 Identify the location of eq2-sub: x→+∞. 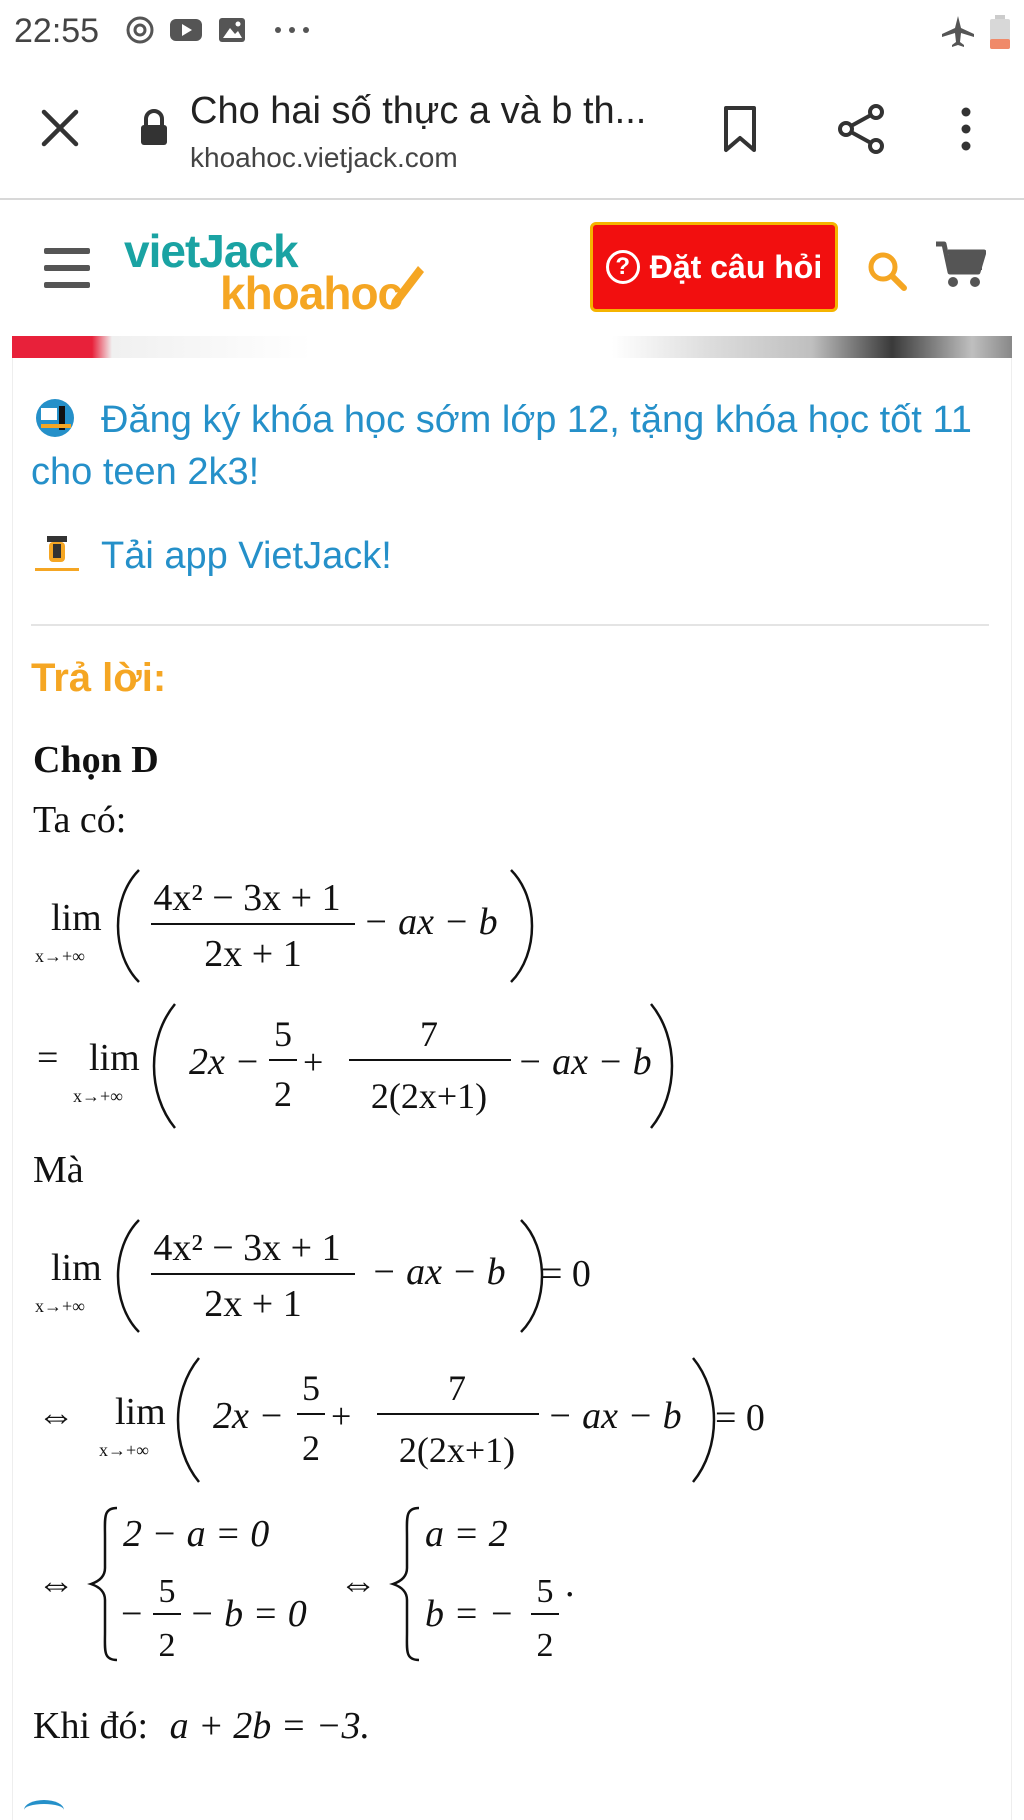
(98, 1096).